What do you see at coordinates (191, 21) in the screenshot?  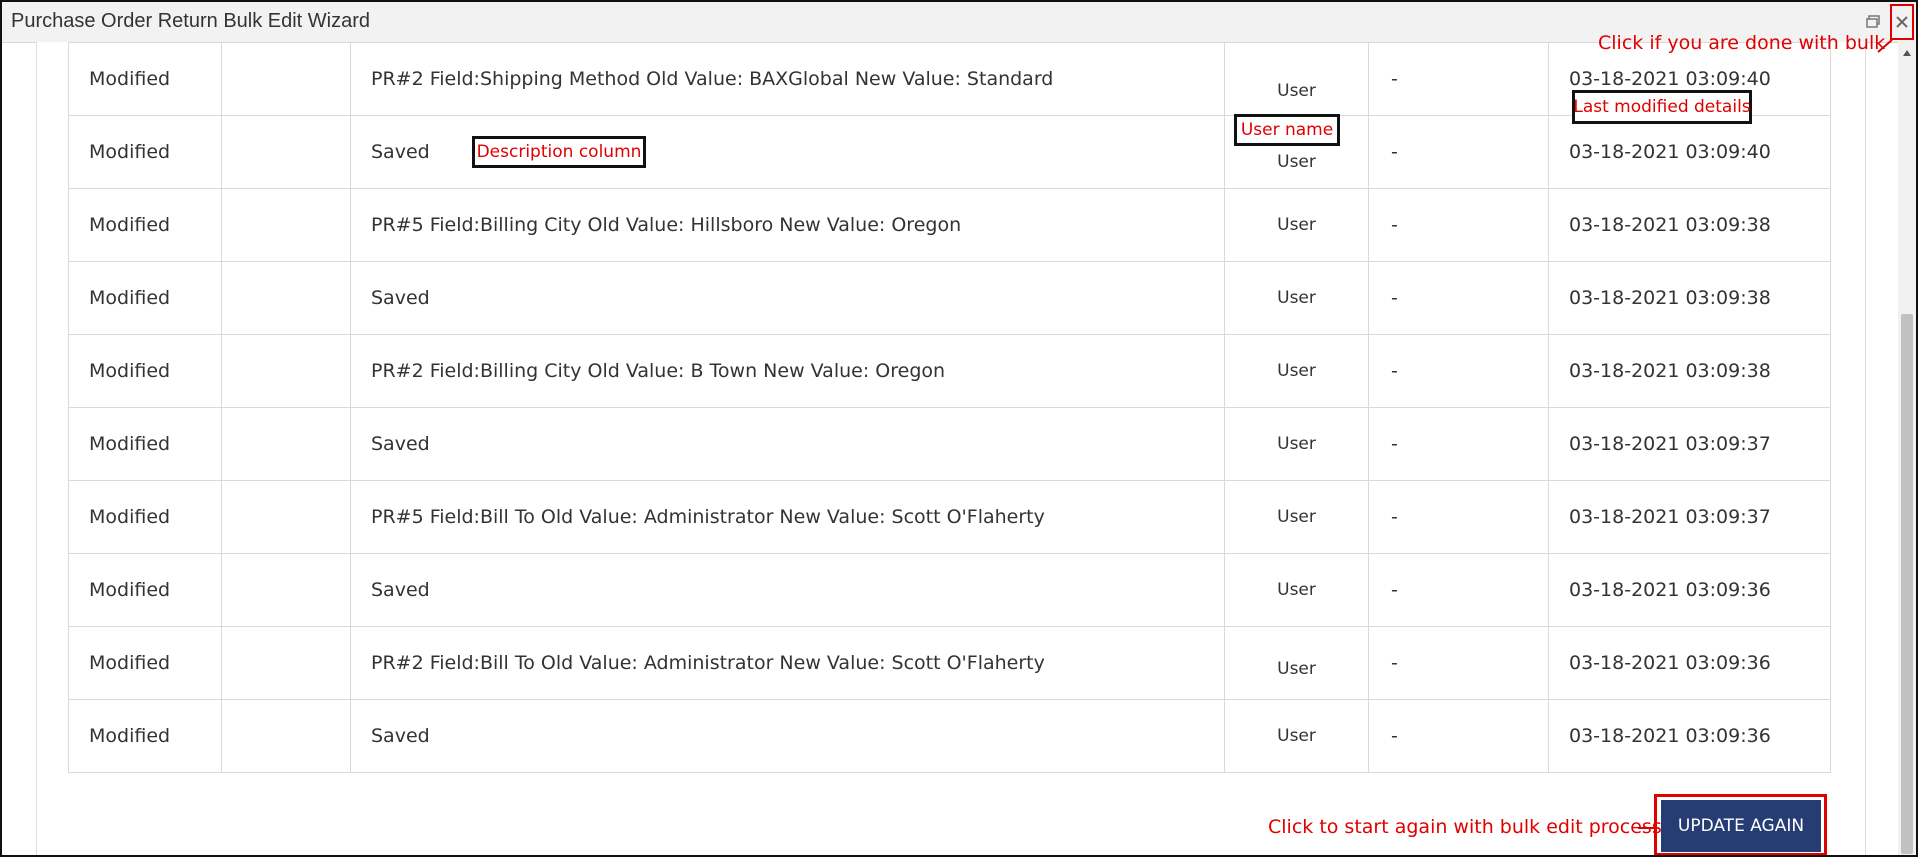 I see `window-title: Purchase Order Return Bulk Edit Wizard` at bounding box center [191, 21].